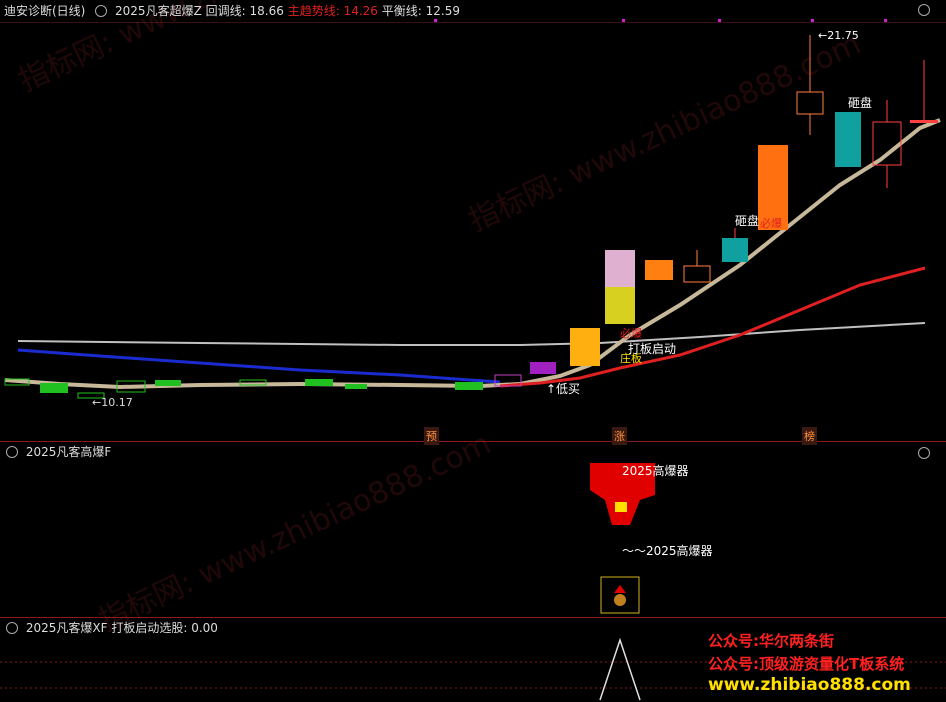 The height and width of the screenshot is (702, 946). What do you see at coordinates (266, 11) in the screenshot?
I see `pullback-value: 18.66` at bounding box center [266, 11].